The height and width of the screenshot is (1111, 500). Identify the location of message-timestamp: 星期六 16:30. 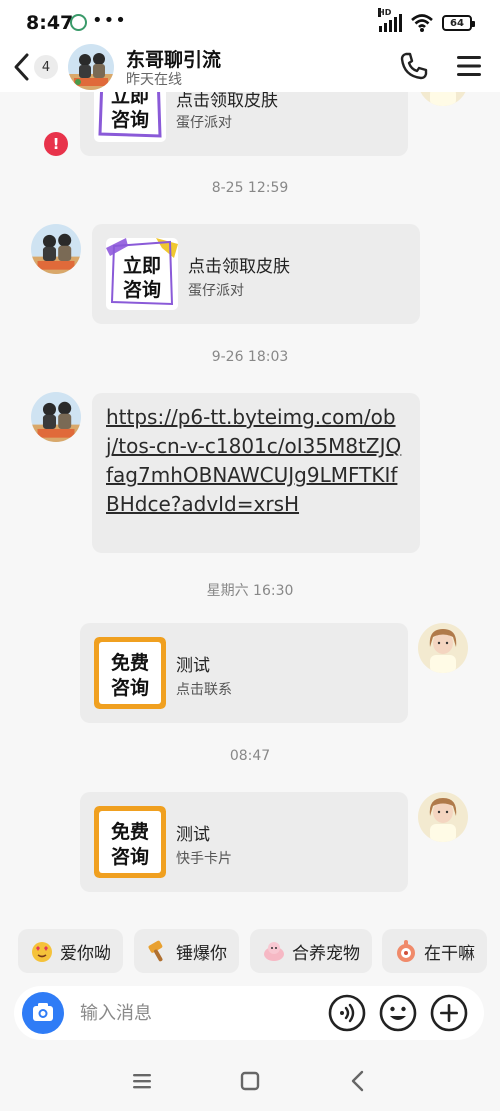
(250, 591).